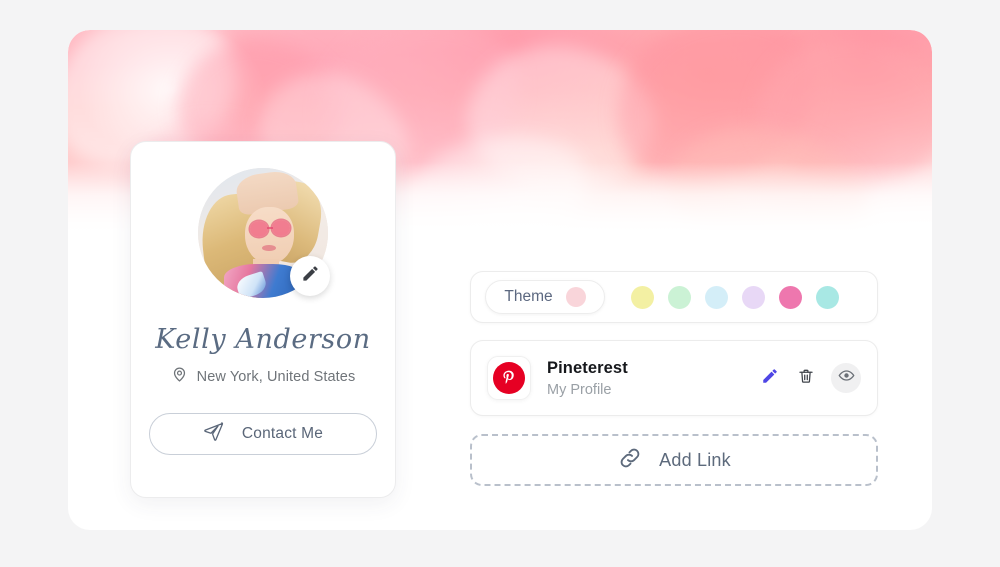  Describe the element at coordinates (276, 376) in the screenshot. I see `profile-location-label: New York, United States` at that location.